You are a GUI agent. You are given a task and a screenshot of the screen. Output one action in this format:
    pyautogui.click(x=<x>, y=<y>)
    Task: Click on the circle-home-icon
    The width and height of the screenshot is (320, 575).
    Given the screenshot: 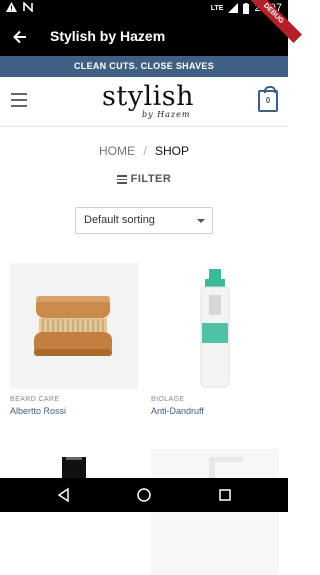 What is the action you would take?
    pyautogui.click(x=144, y=495)
    